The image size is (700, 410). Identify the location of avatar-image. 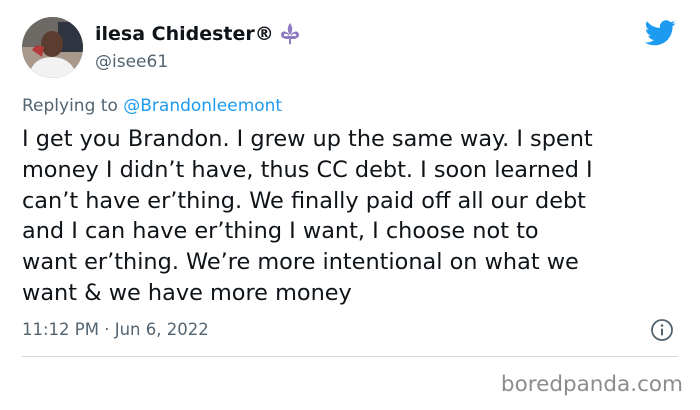
(52, 47).